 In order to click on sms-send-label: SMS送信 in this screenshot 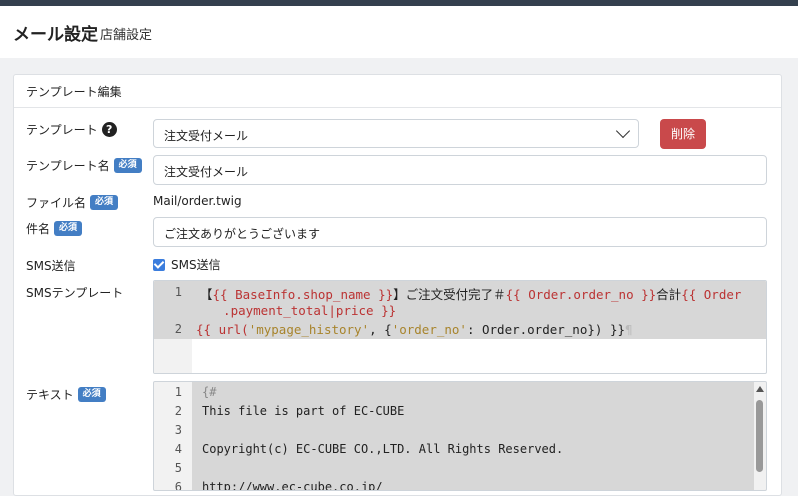, I will do `click(51, 266)`.